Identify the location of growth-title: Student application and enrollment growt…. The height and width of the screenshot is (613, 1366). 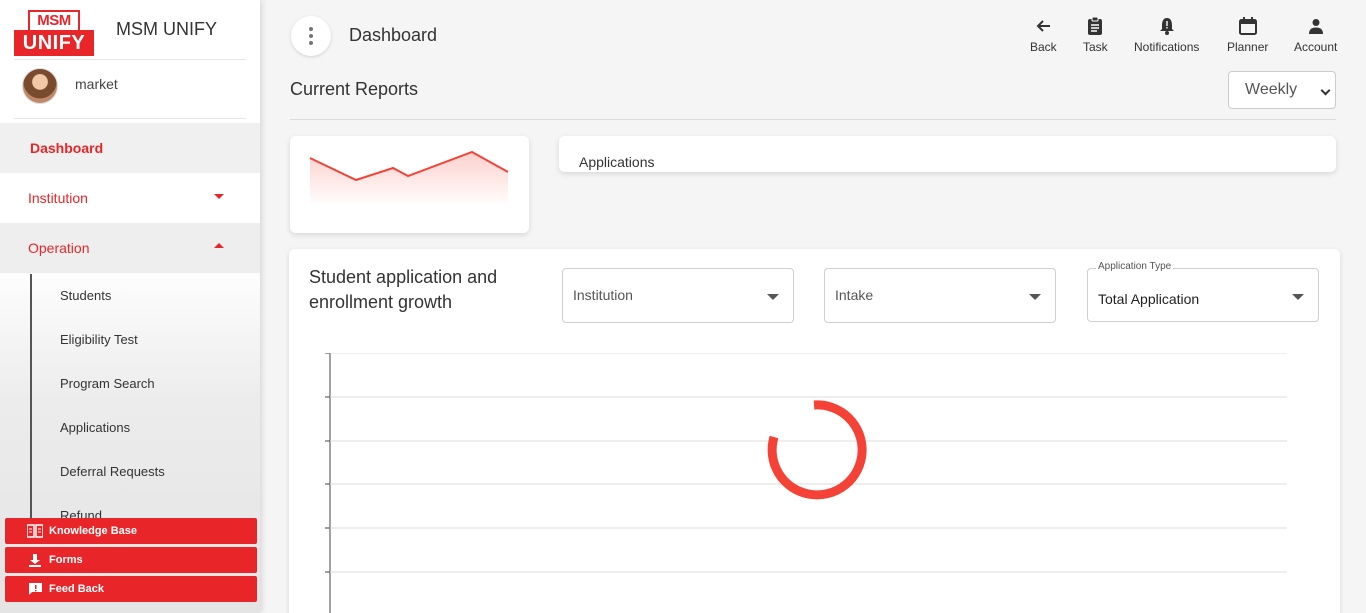
(403, 289).